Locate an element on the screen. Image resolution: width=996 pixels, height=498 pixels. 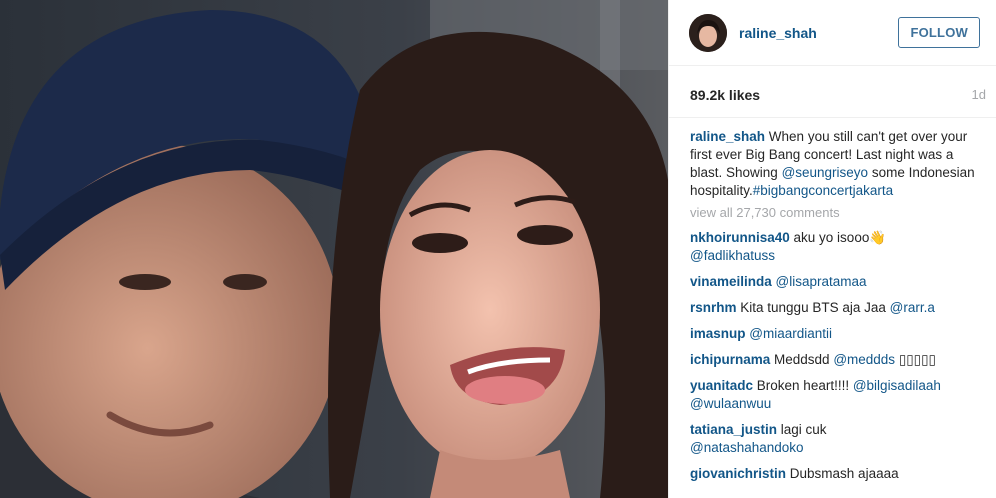
comment-text: Kita tunggu BTS aja Jaa is located at coordinates (813, 307).